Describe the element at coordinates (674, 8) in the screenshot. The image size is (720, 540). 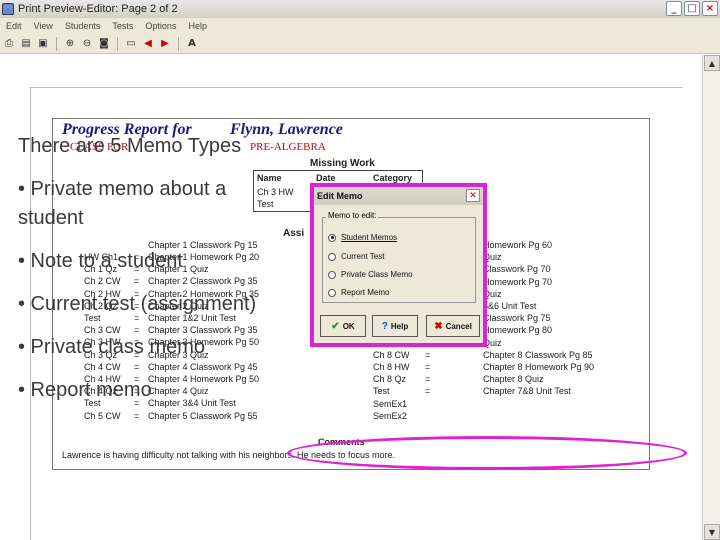
I see `minimize-button: _` at that location.